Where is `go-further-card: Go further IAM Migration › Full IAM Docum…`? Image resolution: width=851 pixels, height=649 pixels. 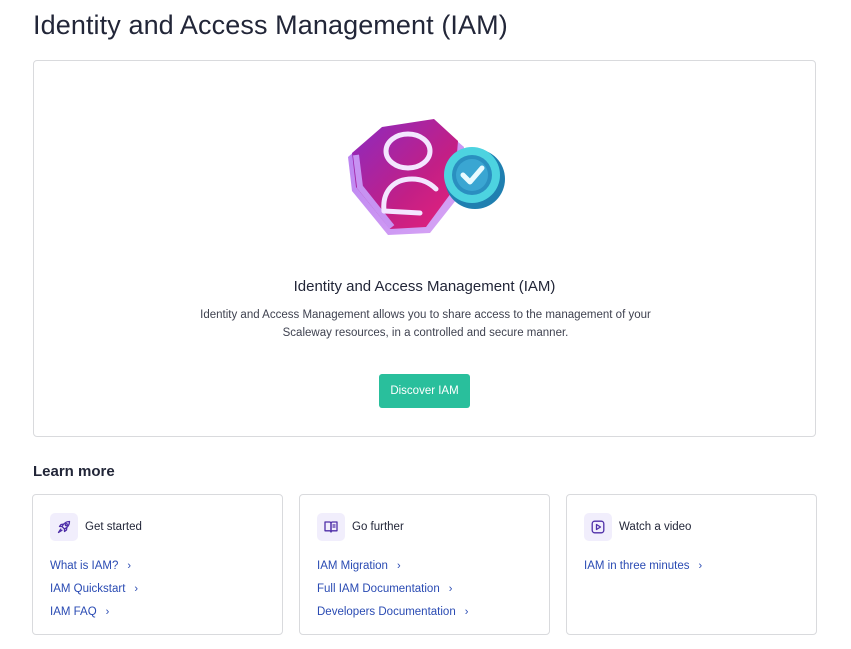 go-further-card: Go further IAM Migration › Full IAM Docum… is located at coordinates (424, 564).